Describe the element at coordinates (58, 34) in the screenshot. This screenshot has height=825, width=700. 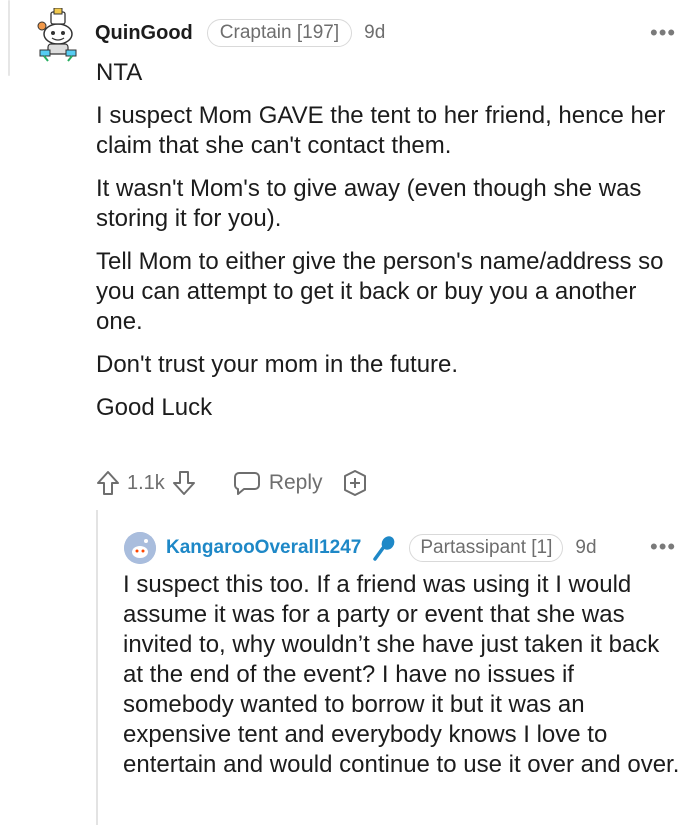
I see `avatar` at that location.